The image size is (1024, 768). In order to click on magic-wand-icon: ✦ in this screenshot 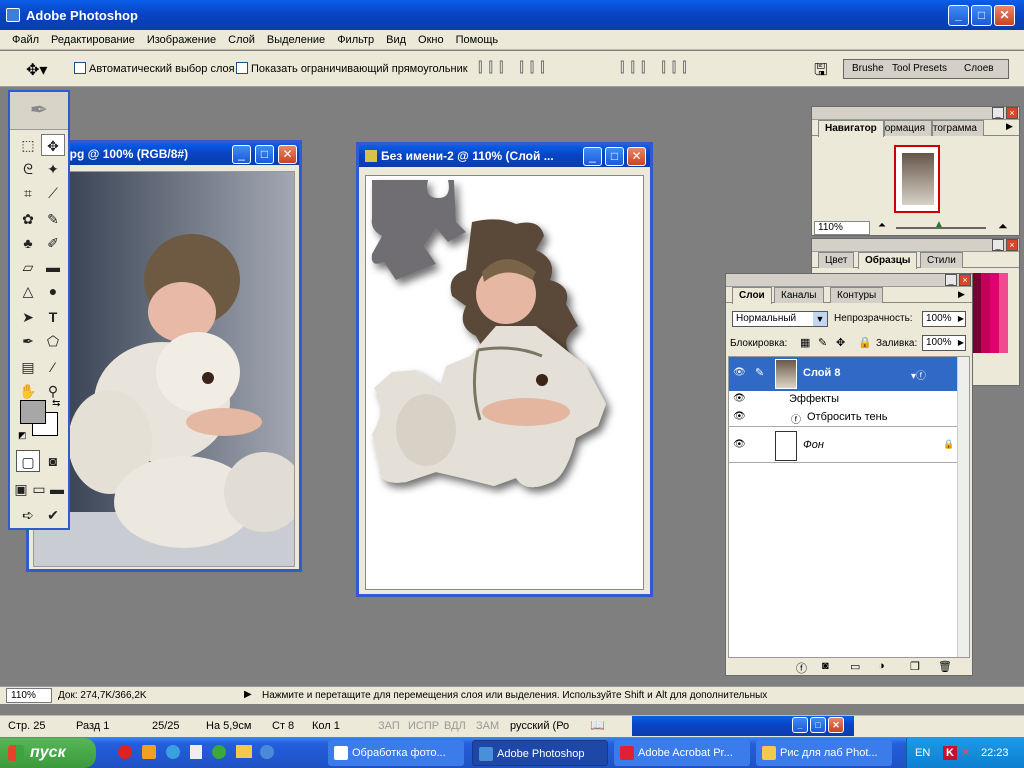, I will do `click(53, 169)`.